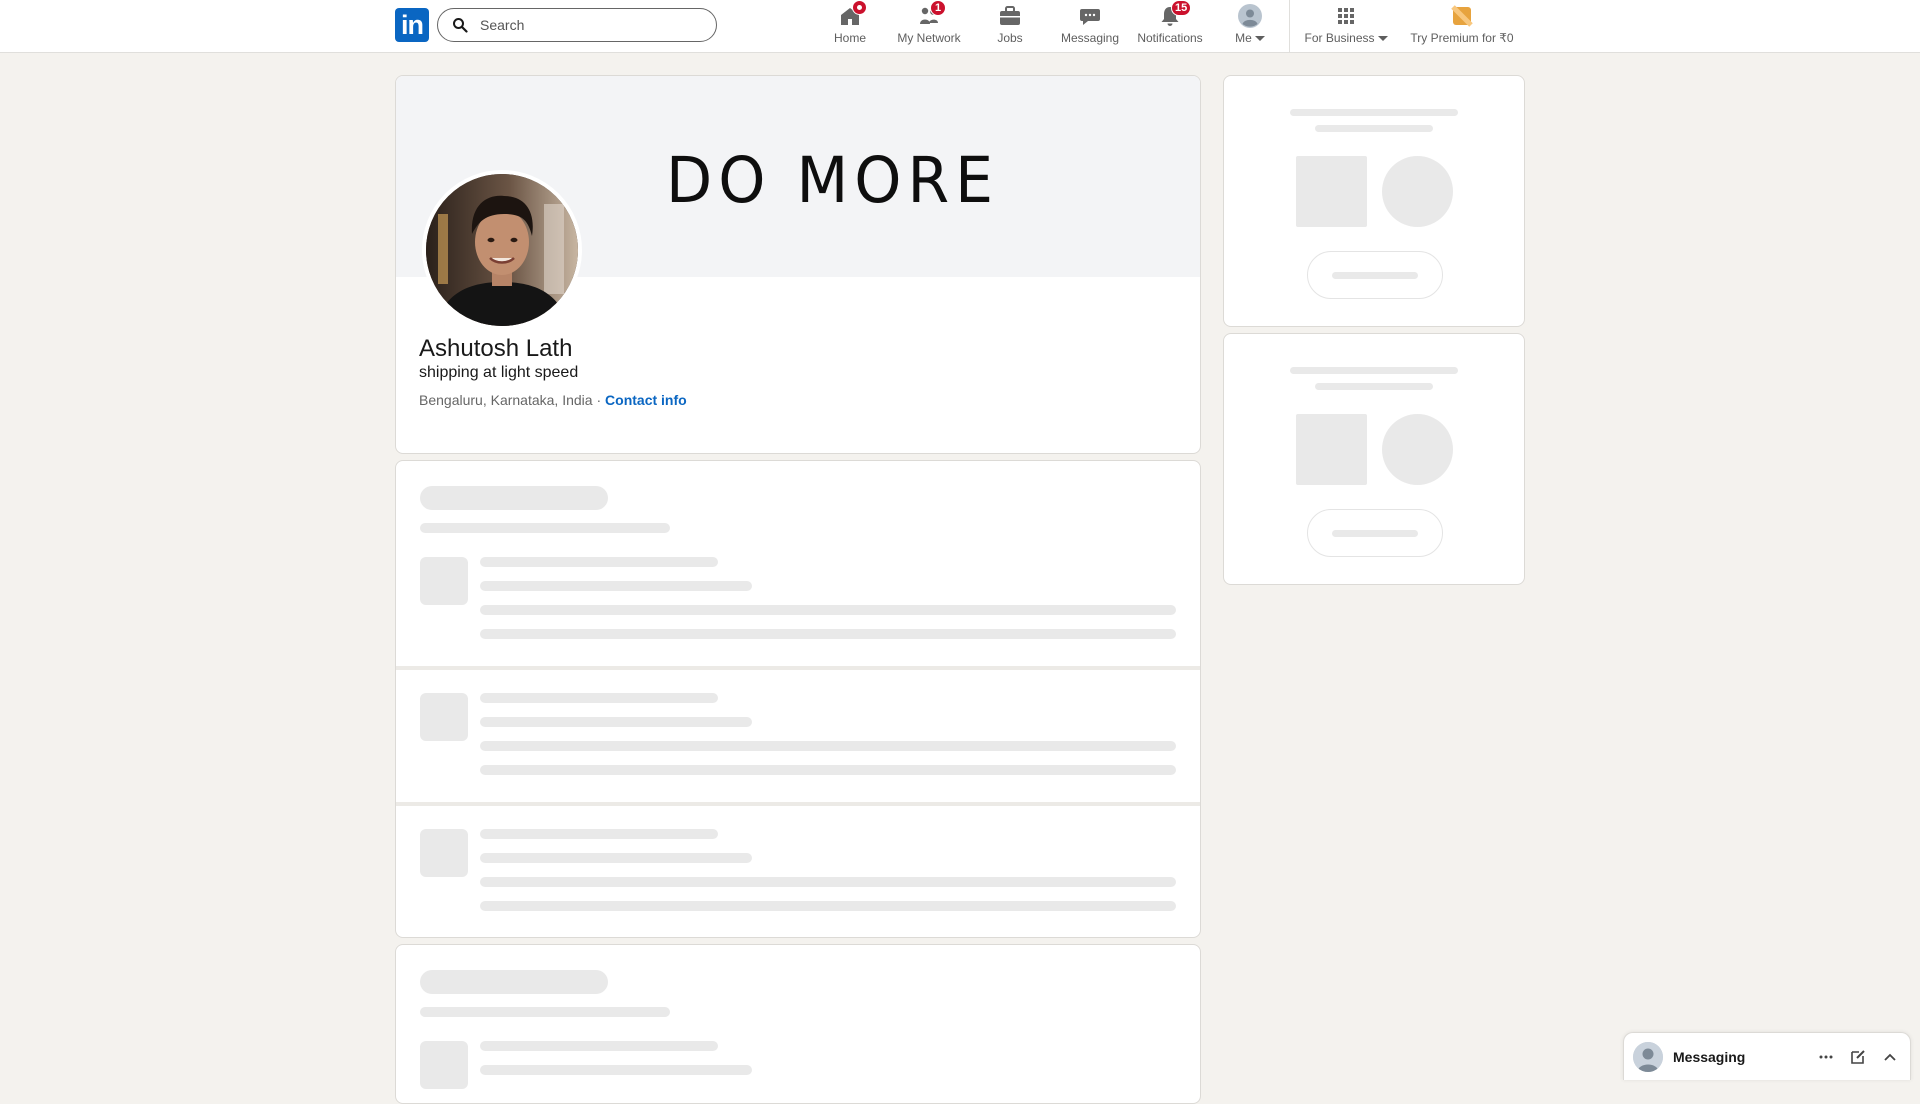 This screenshot has width=1920, height=1104. Describe the element at coordinates (1090, 26) in the screenshot. I see `nav-messaging: Messaging` at that location.